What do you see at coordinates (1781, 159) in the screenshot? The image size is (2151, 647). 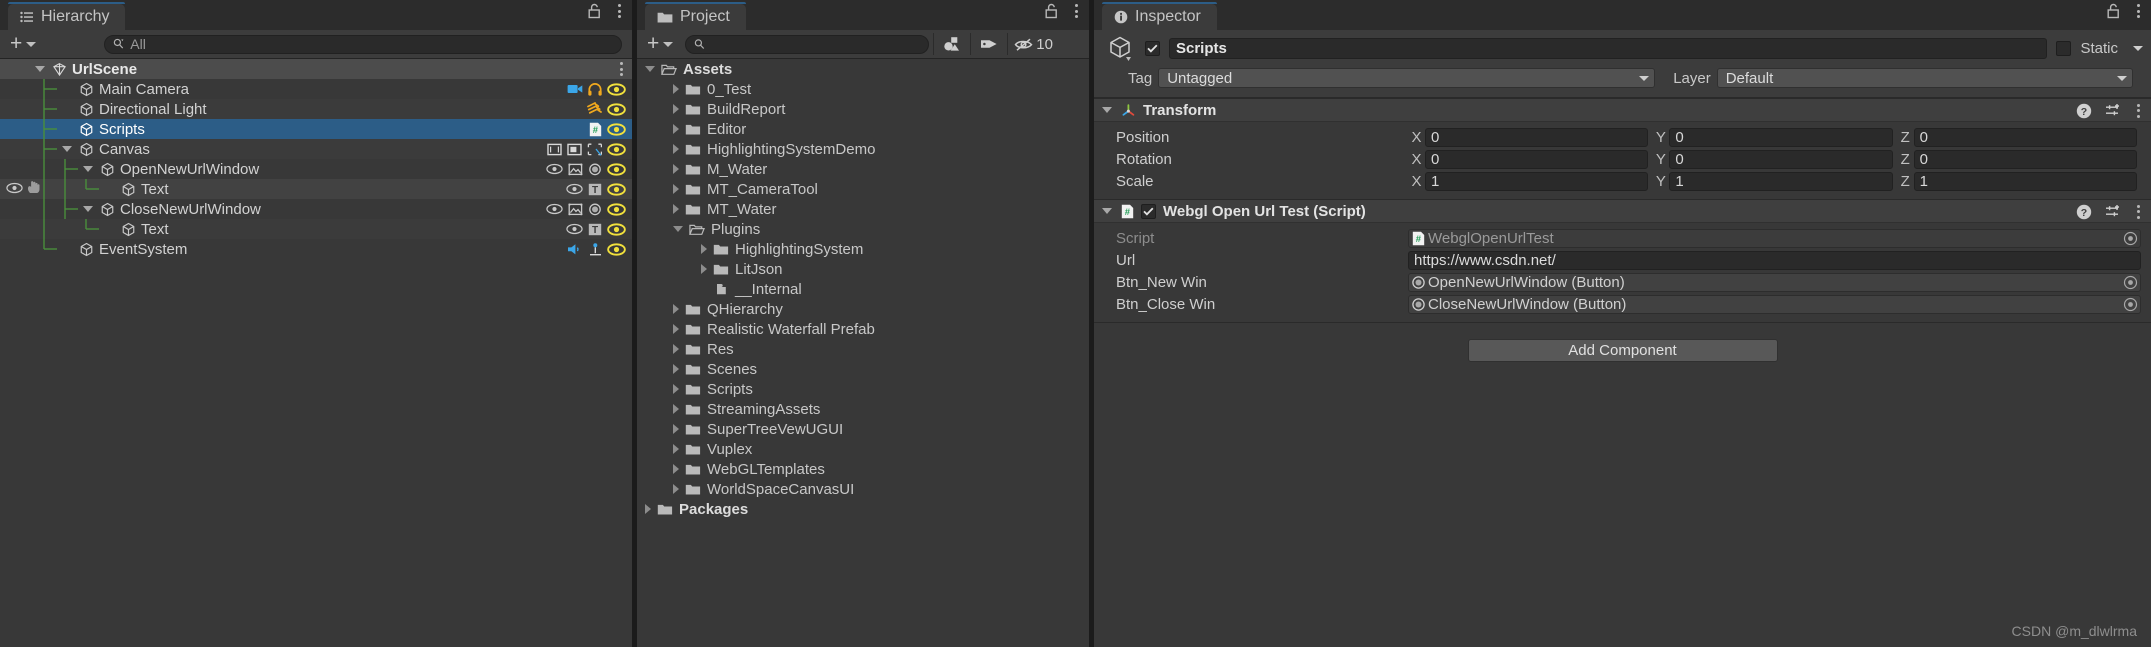 I see `rotation-y-input: 0` at bounding box center [1781, 159].